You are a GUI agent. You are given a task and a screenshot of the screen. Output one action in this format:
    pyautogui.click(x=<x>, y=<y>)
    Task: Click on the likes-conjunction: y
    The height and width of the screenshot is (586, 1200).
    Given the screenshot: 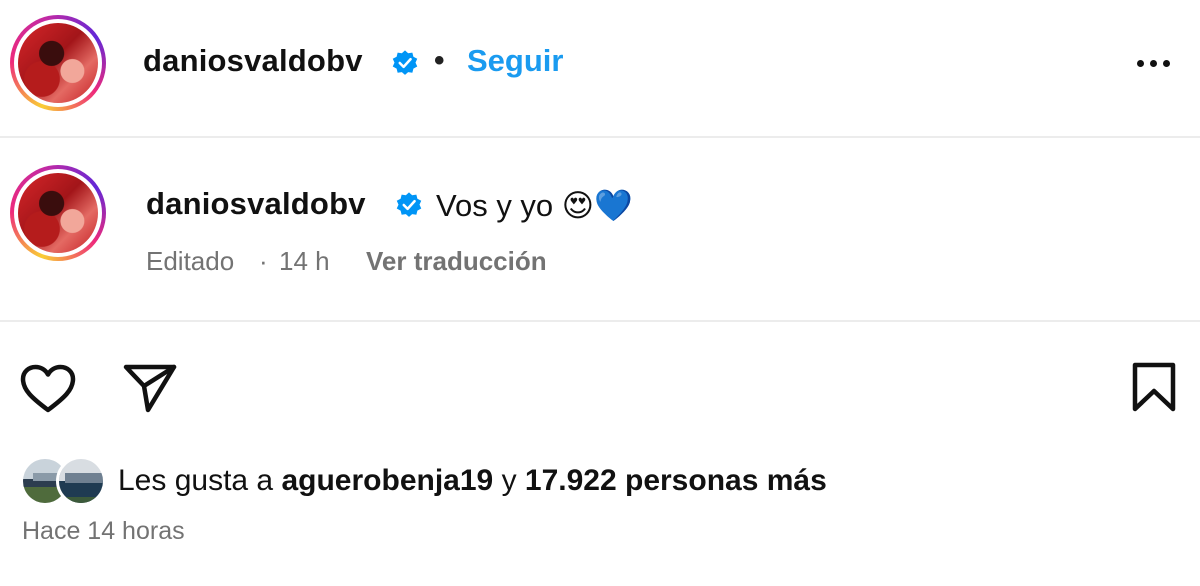 What is the action you would take?
    pyautogui.click(x=509, y=480)
    